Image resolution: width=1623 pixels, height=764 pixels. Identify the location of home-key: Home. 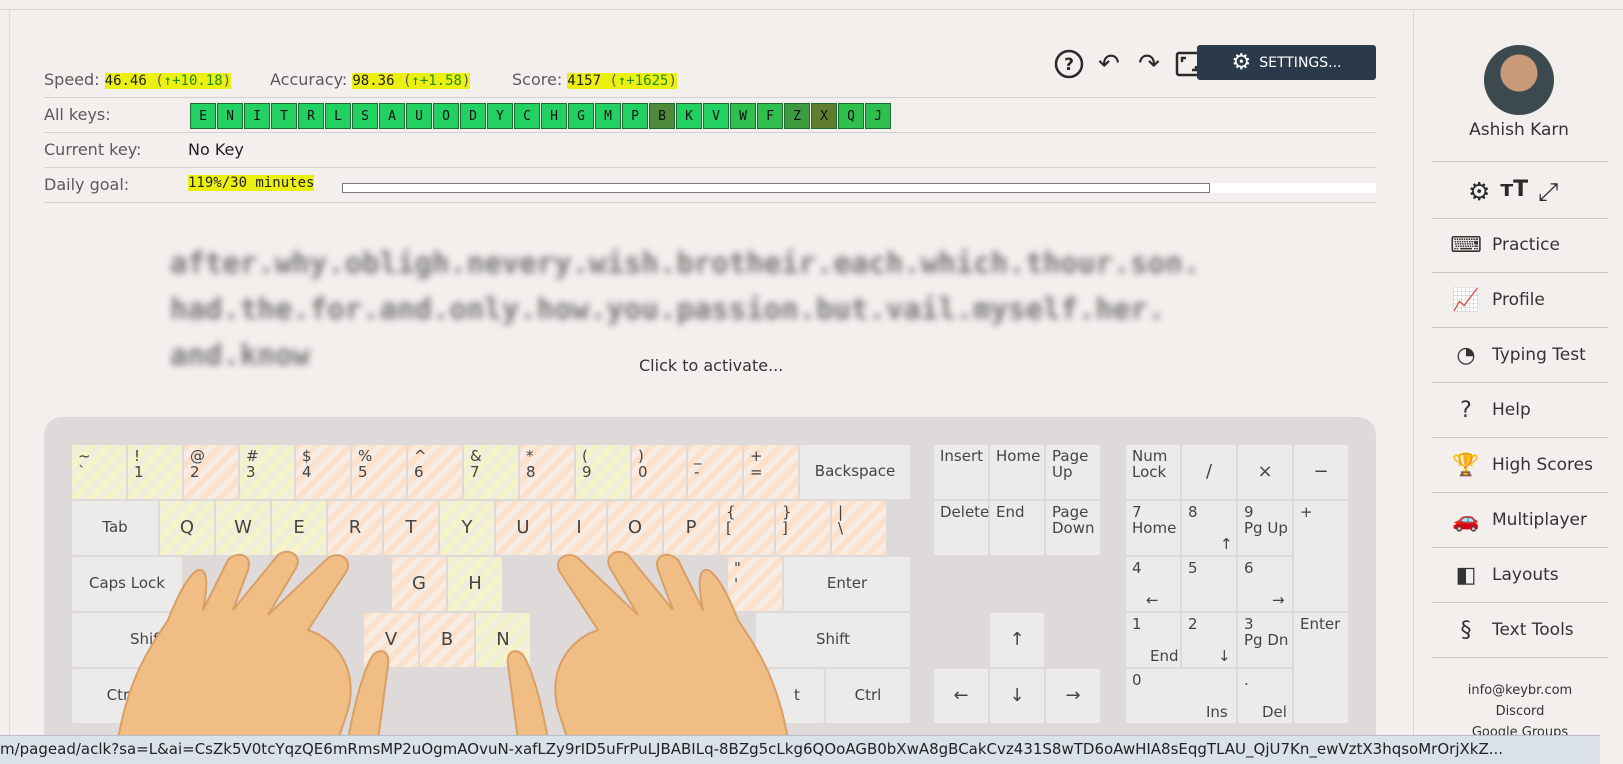
(1017, 472).